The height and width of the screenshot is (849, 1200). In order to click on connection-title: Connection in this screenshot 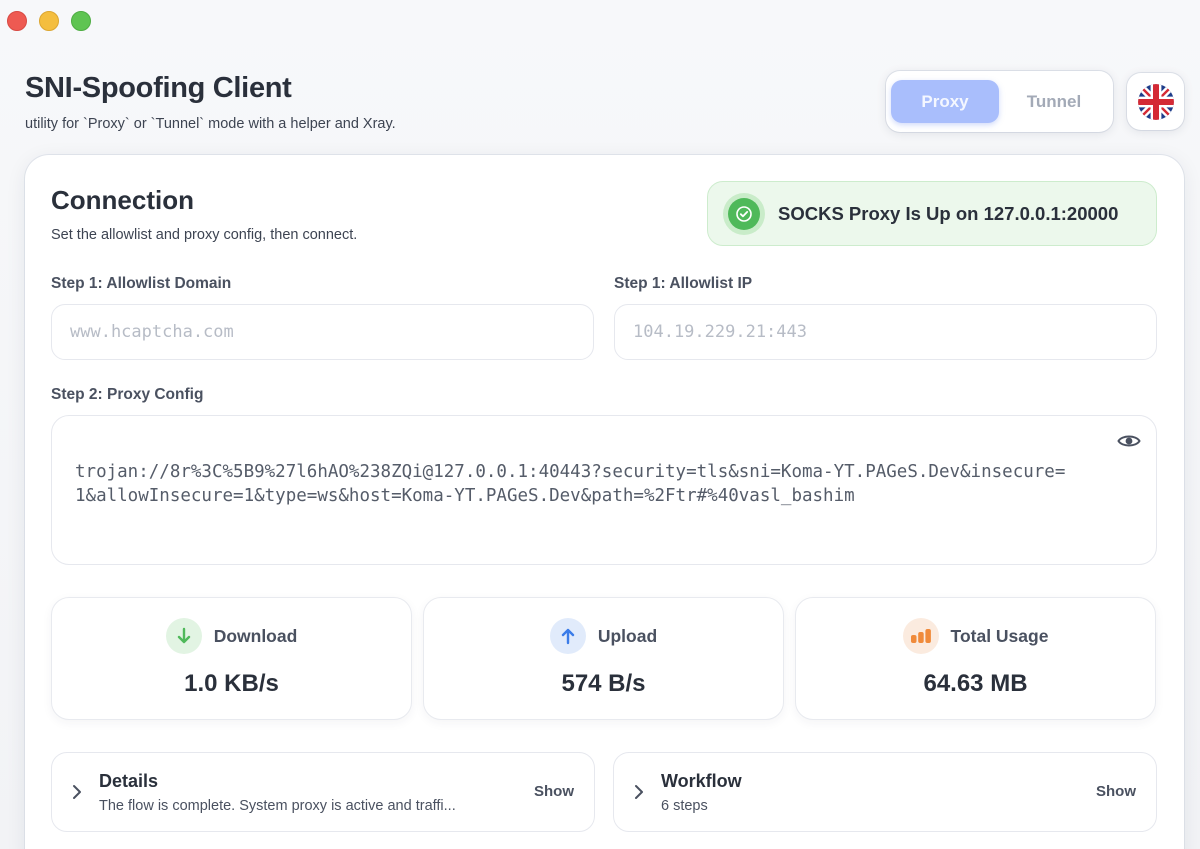, I will do `click(122, 200)`.